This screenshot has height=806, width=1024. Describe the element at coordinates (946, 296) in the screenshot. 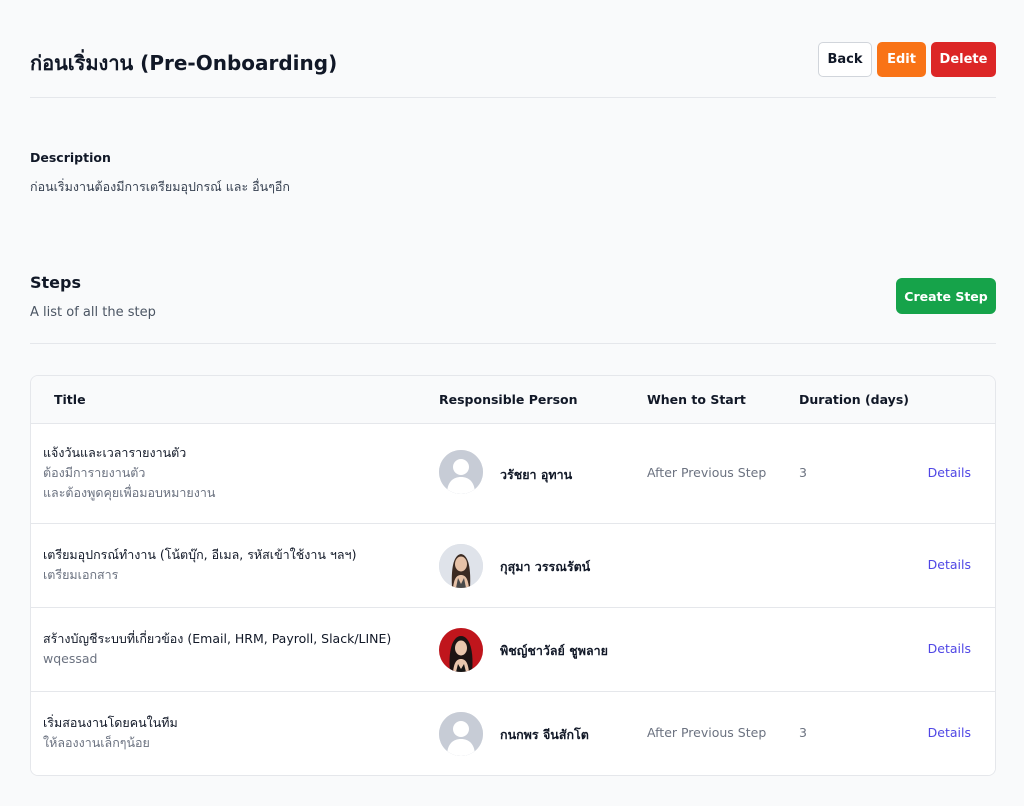

I see `create-step-button: Create Step` at that location.